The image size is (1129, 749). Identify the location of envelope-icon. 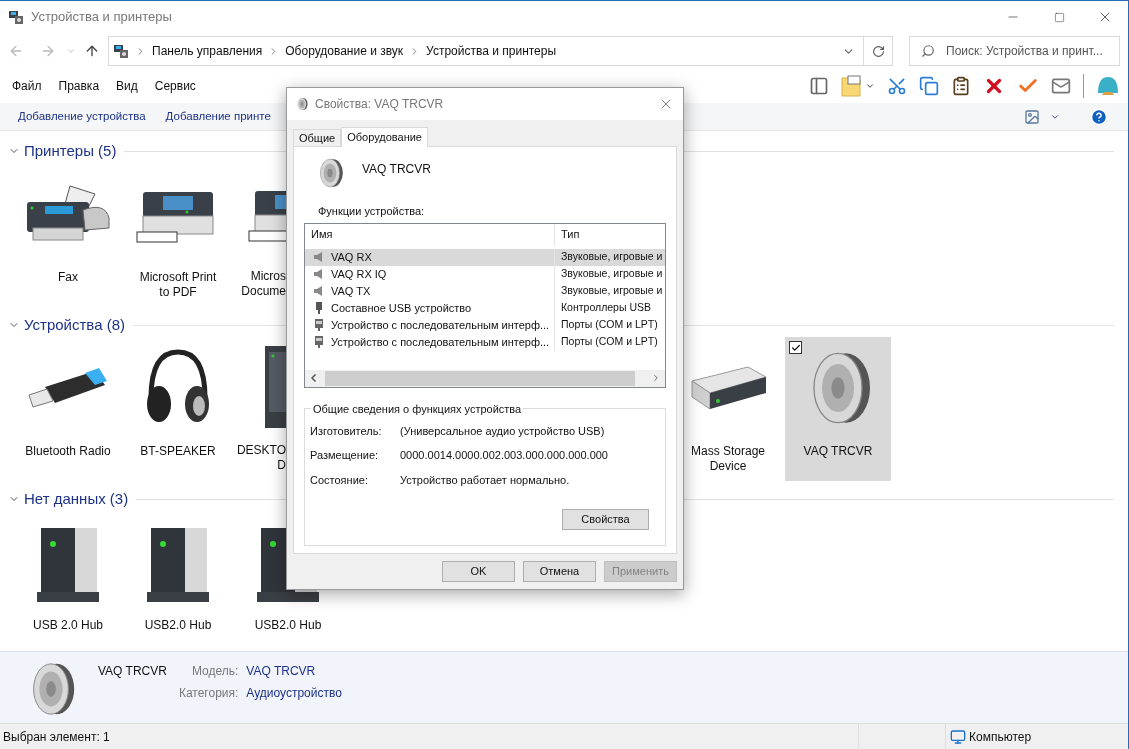
(1061, 86).